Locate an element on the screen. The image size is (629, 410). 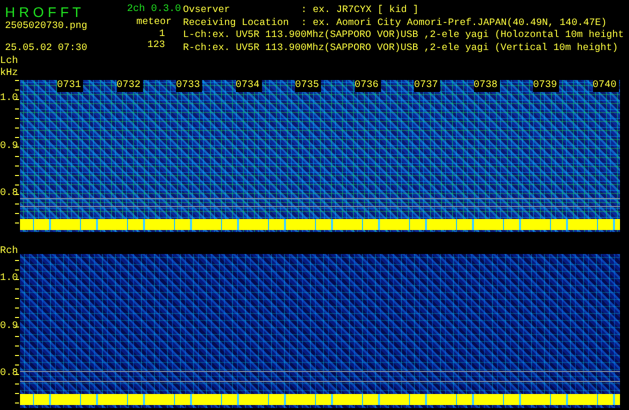
meteor-count: 1 is located at coordinates (162, 33).